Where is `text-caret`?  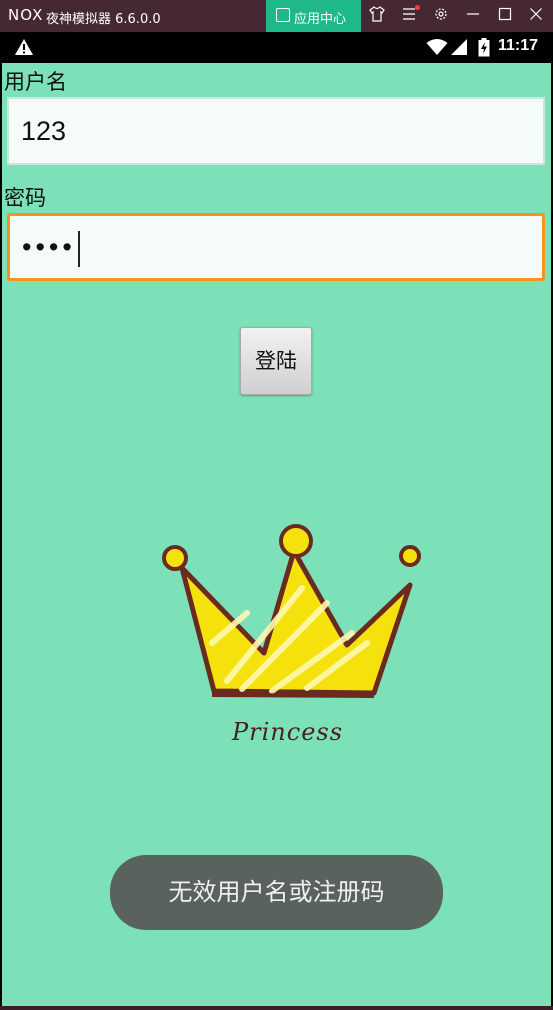 text-caret is located at coordinates (78, 248).